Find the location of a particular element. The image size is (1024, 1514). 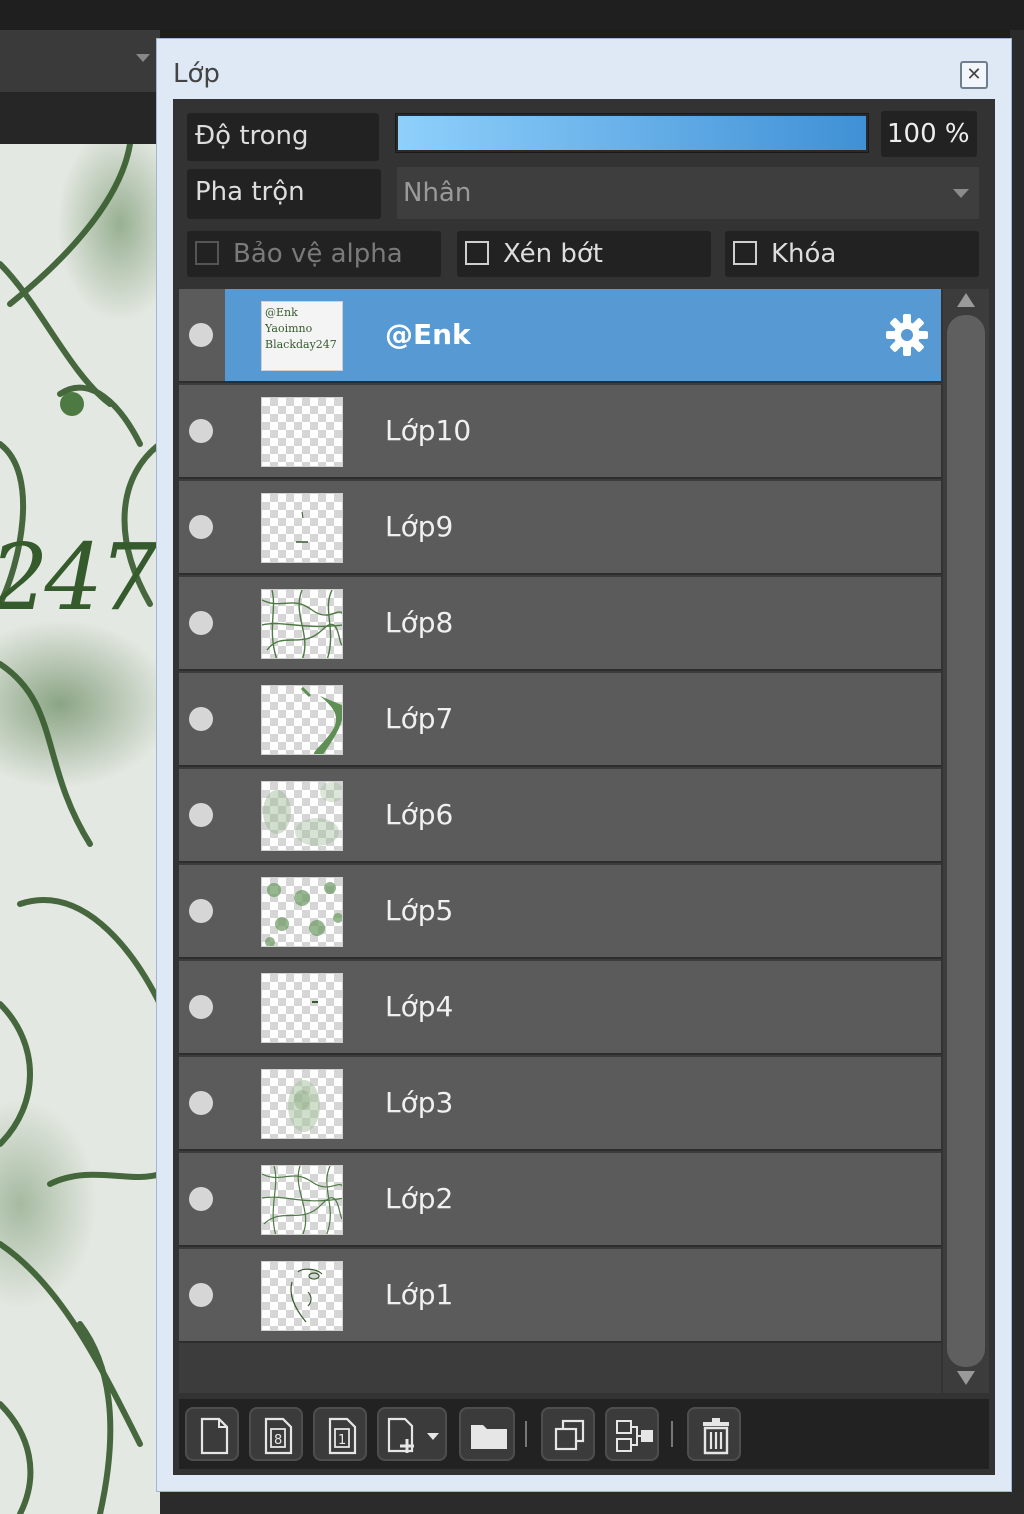

page-1-icon: 1 is located at coordinates (342, 1436).